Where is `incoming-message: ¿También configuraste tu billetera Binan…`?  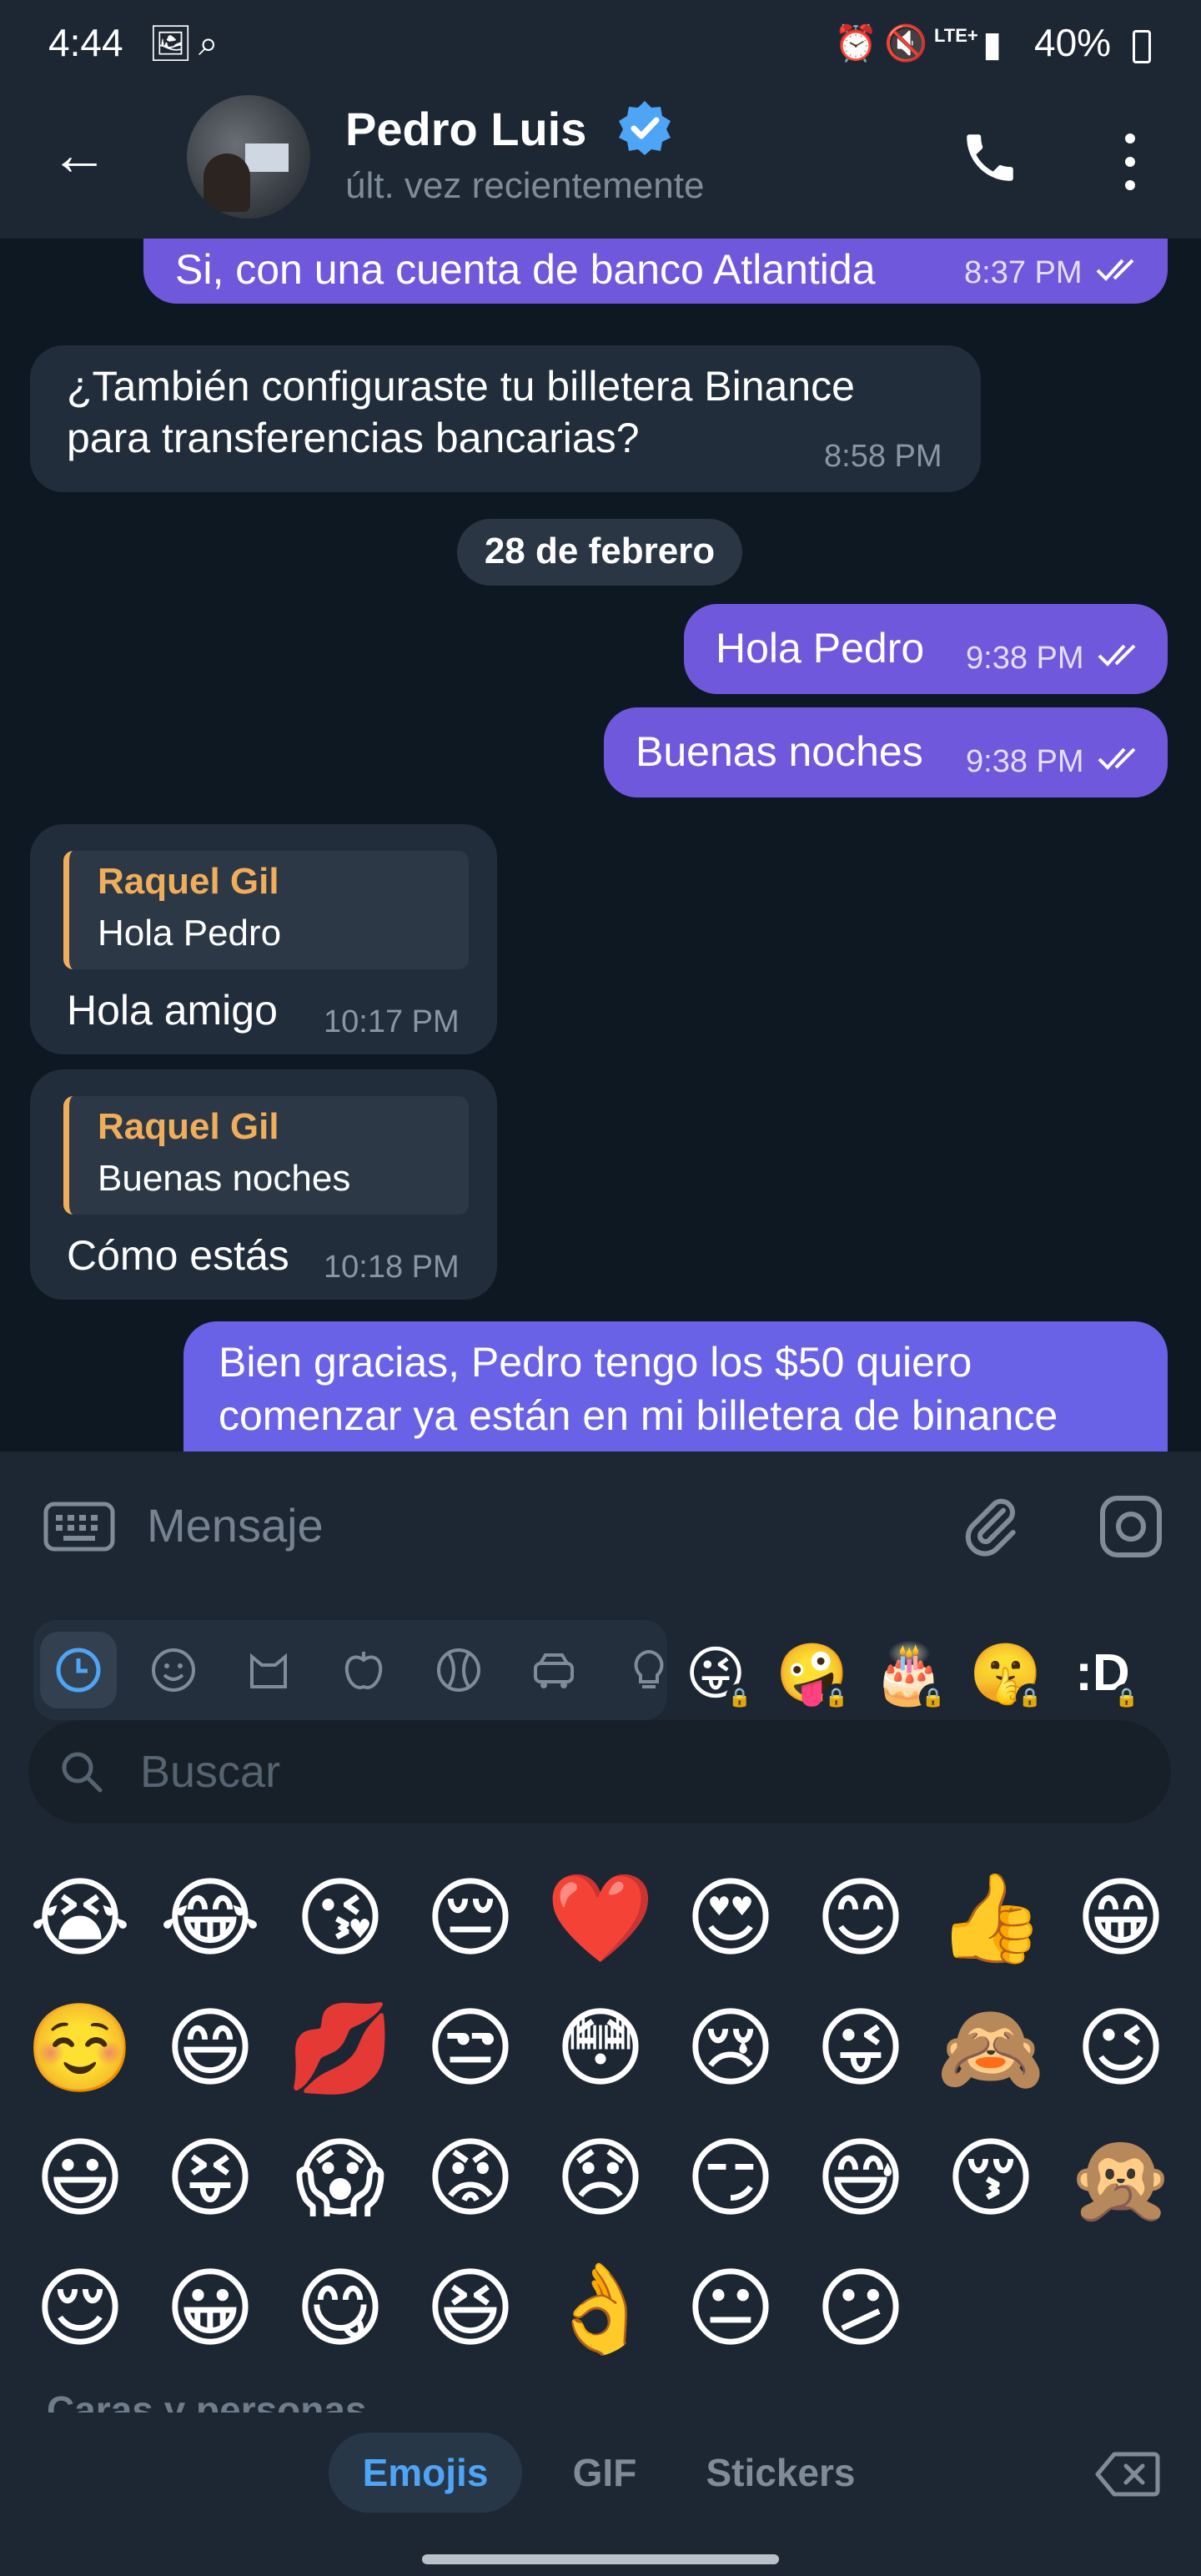
incoming-message: ¿También configuraste tu billetera Binan… is located at coordinates (506, 418).